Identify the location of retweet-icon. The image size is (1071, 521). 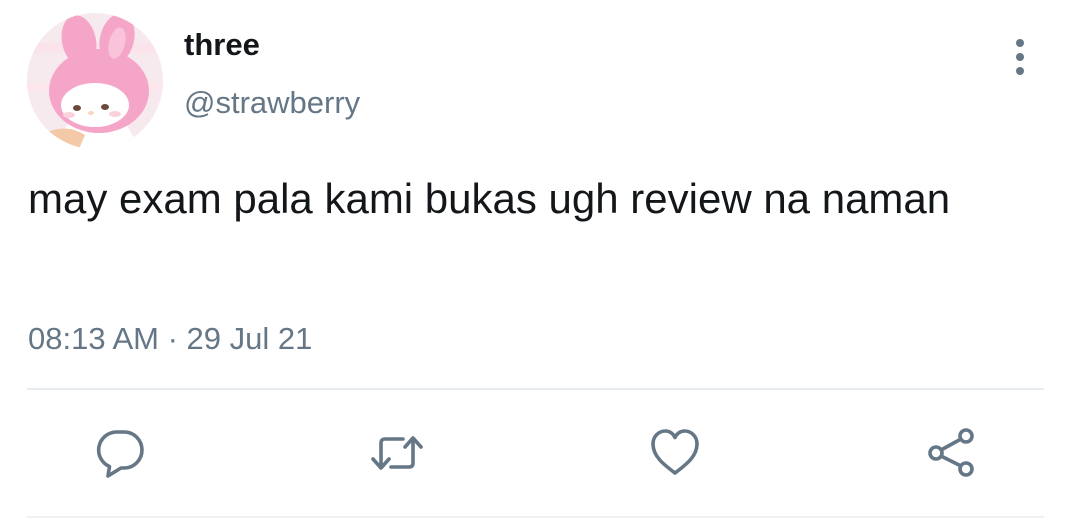
(397, 453).